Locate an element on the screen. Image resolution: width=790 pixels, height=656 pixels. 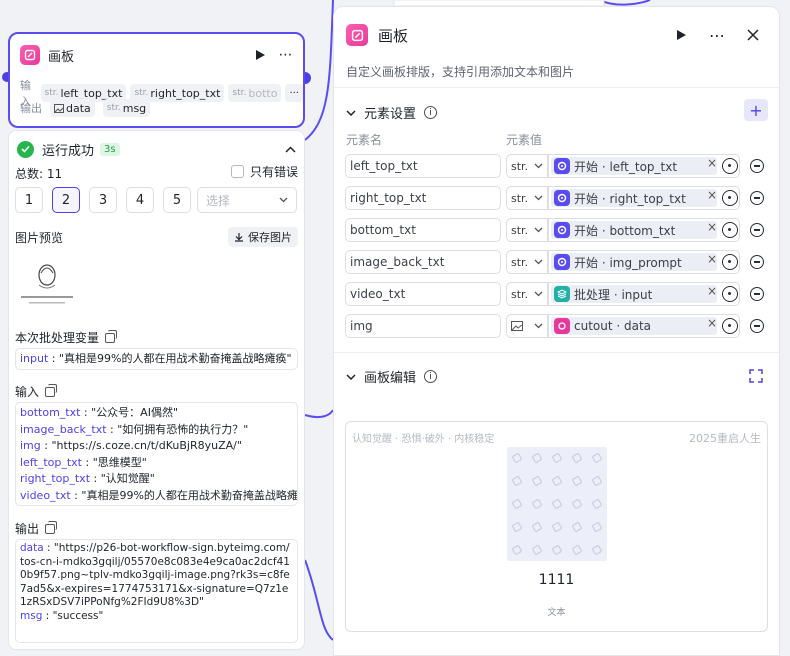
canvas-right-top-text: 2025重启人生 is located at coordinates (725, 438).